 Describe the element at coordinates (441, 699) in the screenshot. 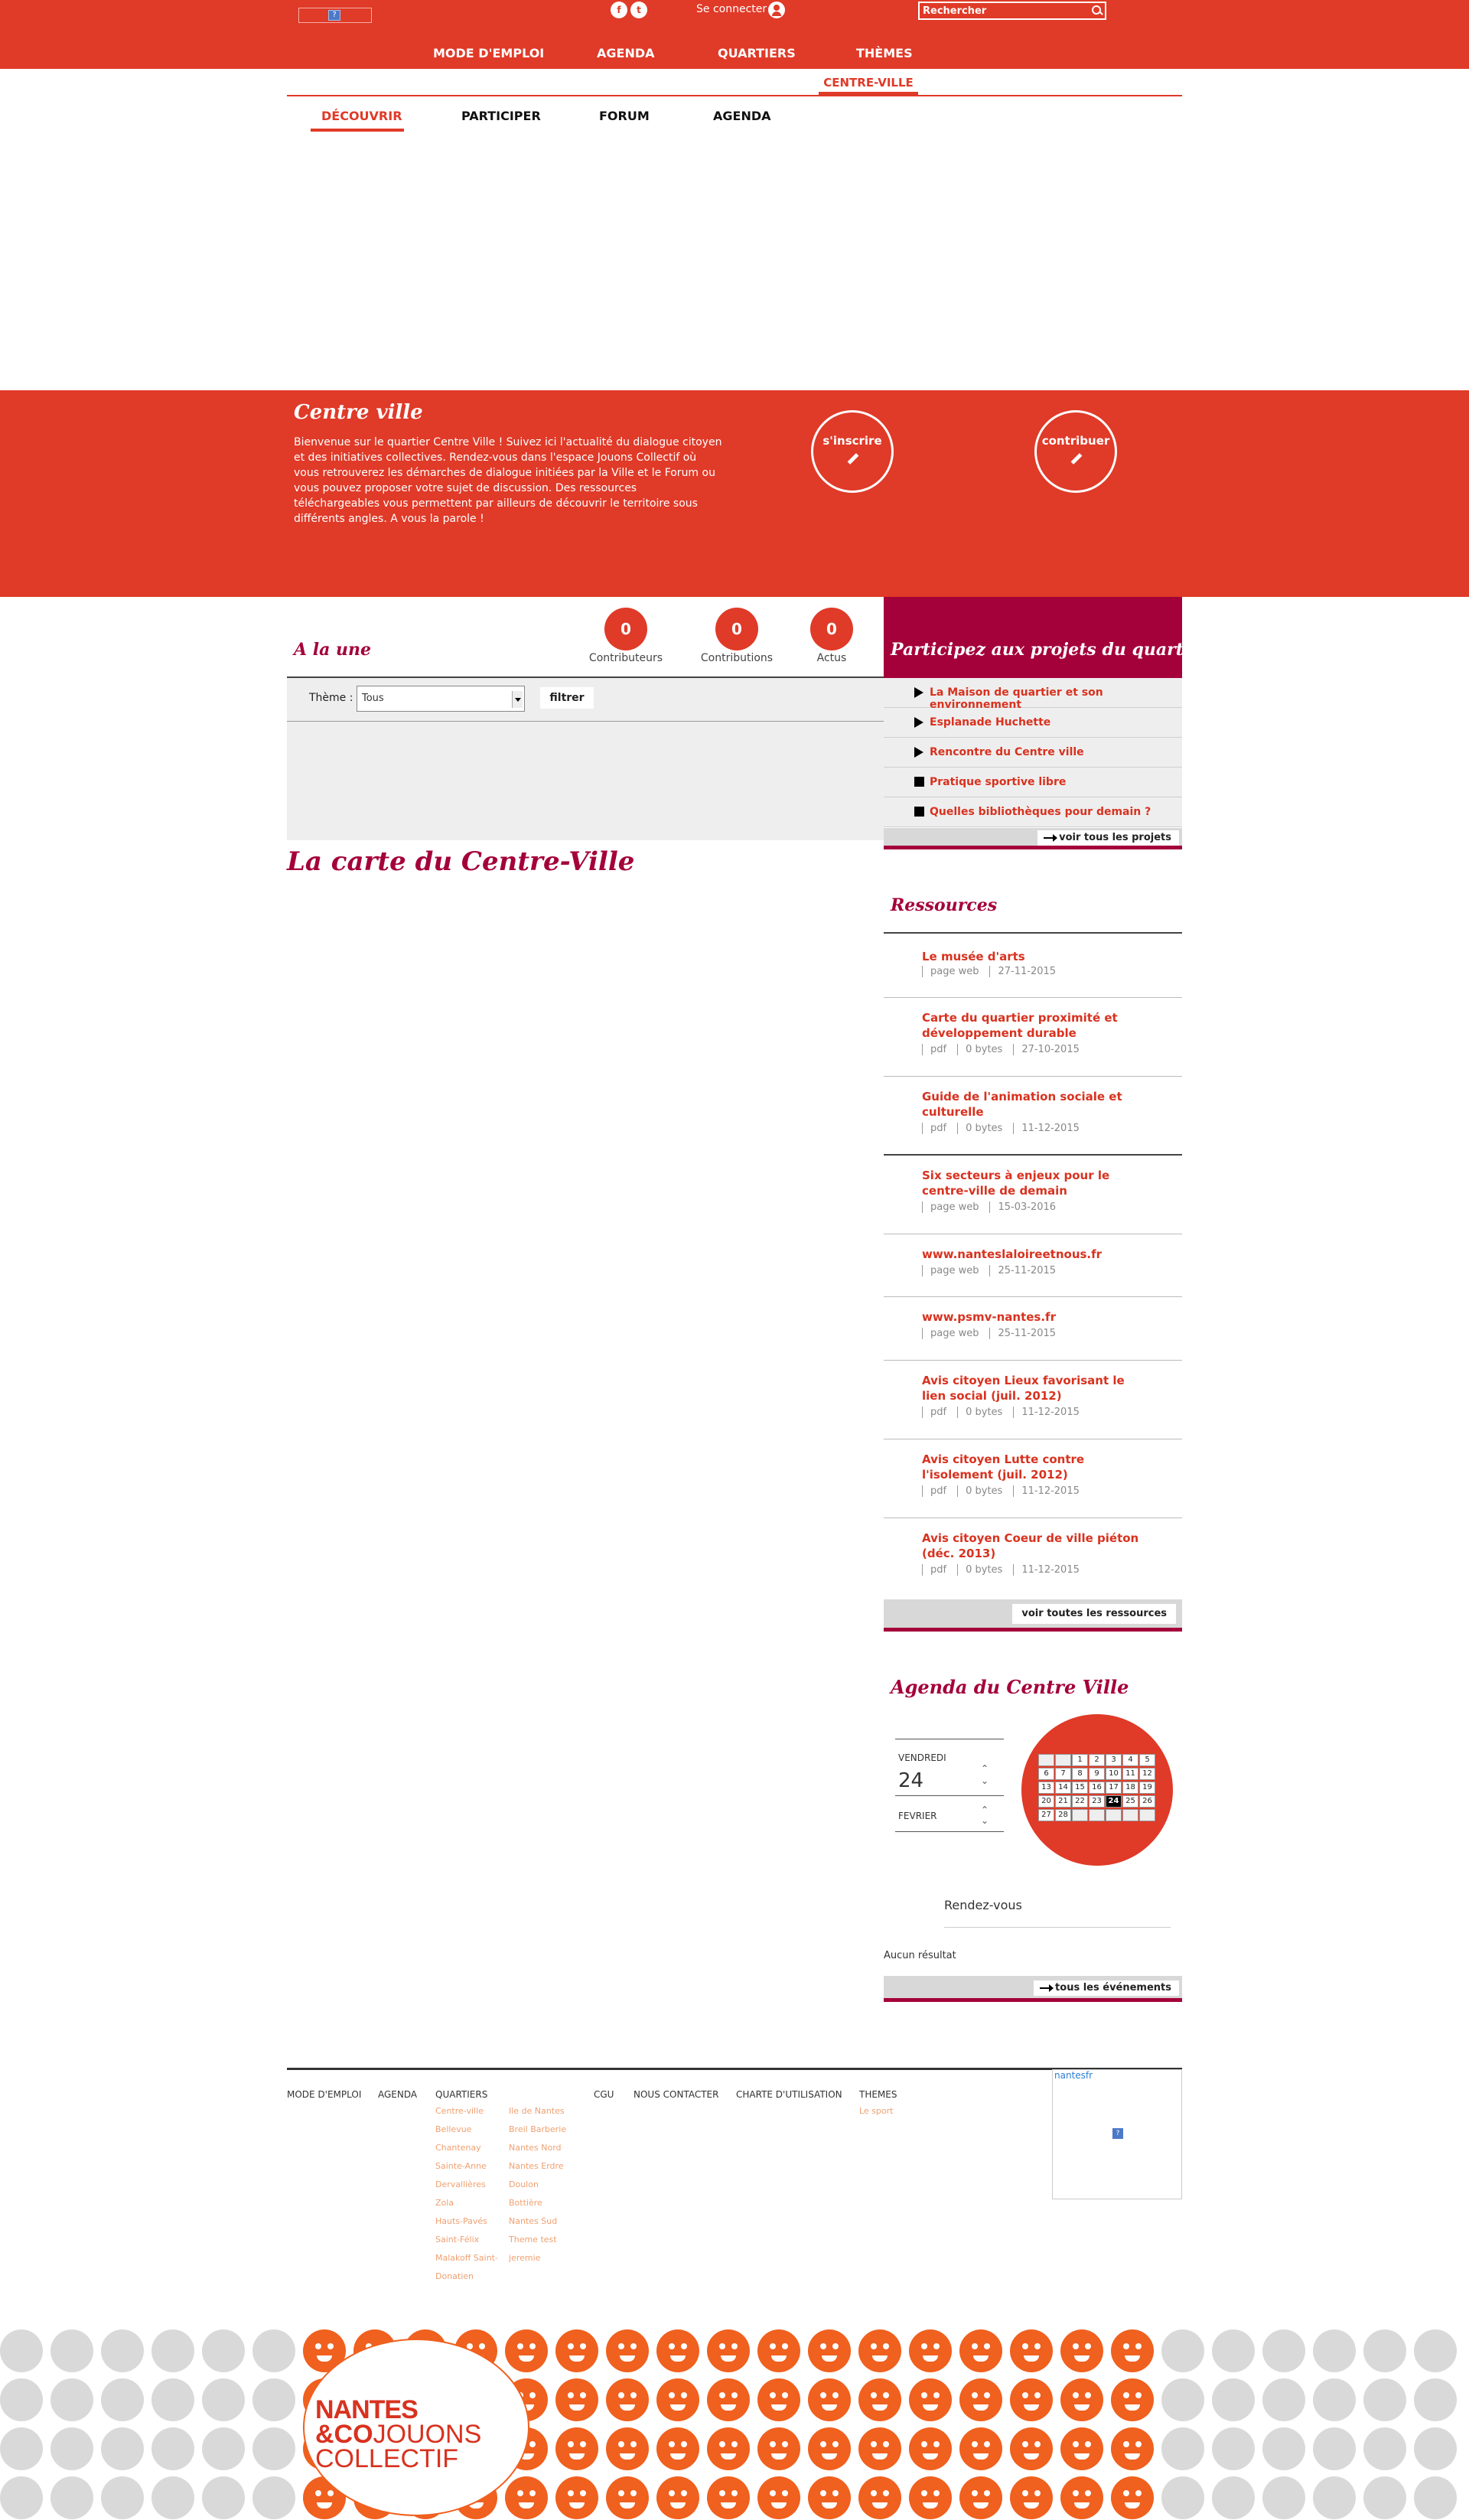

I see `theme-select: Tous` at that location.